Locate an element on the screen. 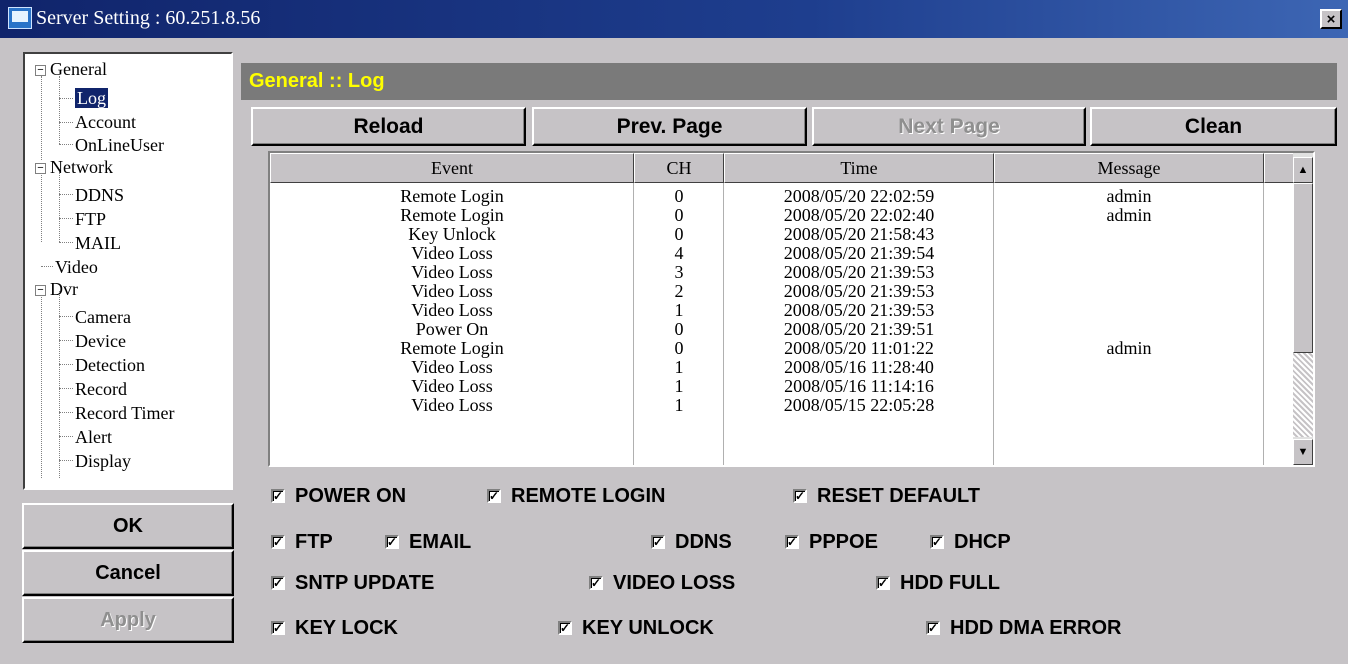 This screenshot has width=1348, height=664. remote-login-checkbox: ✓ REMOTE LOGIN is located at coordinates (576, 496).